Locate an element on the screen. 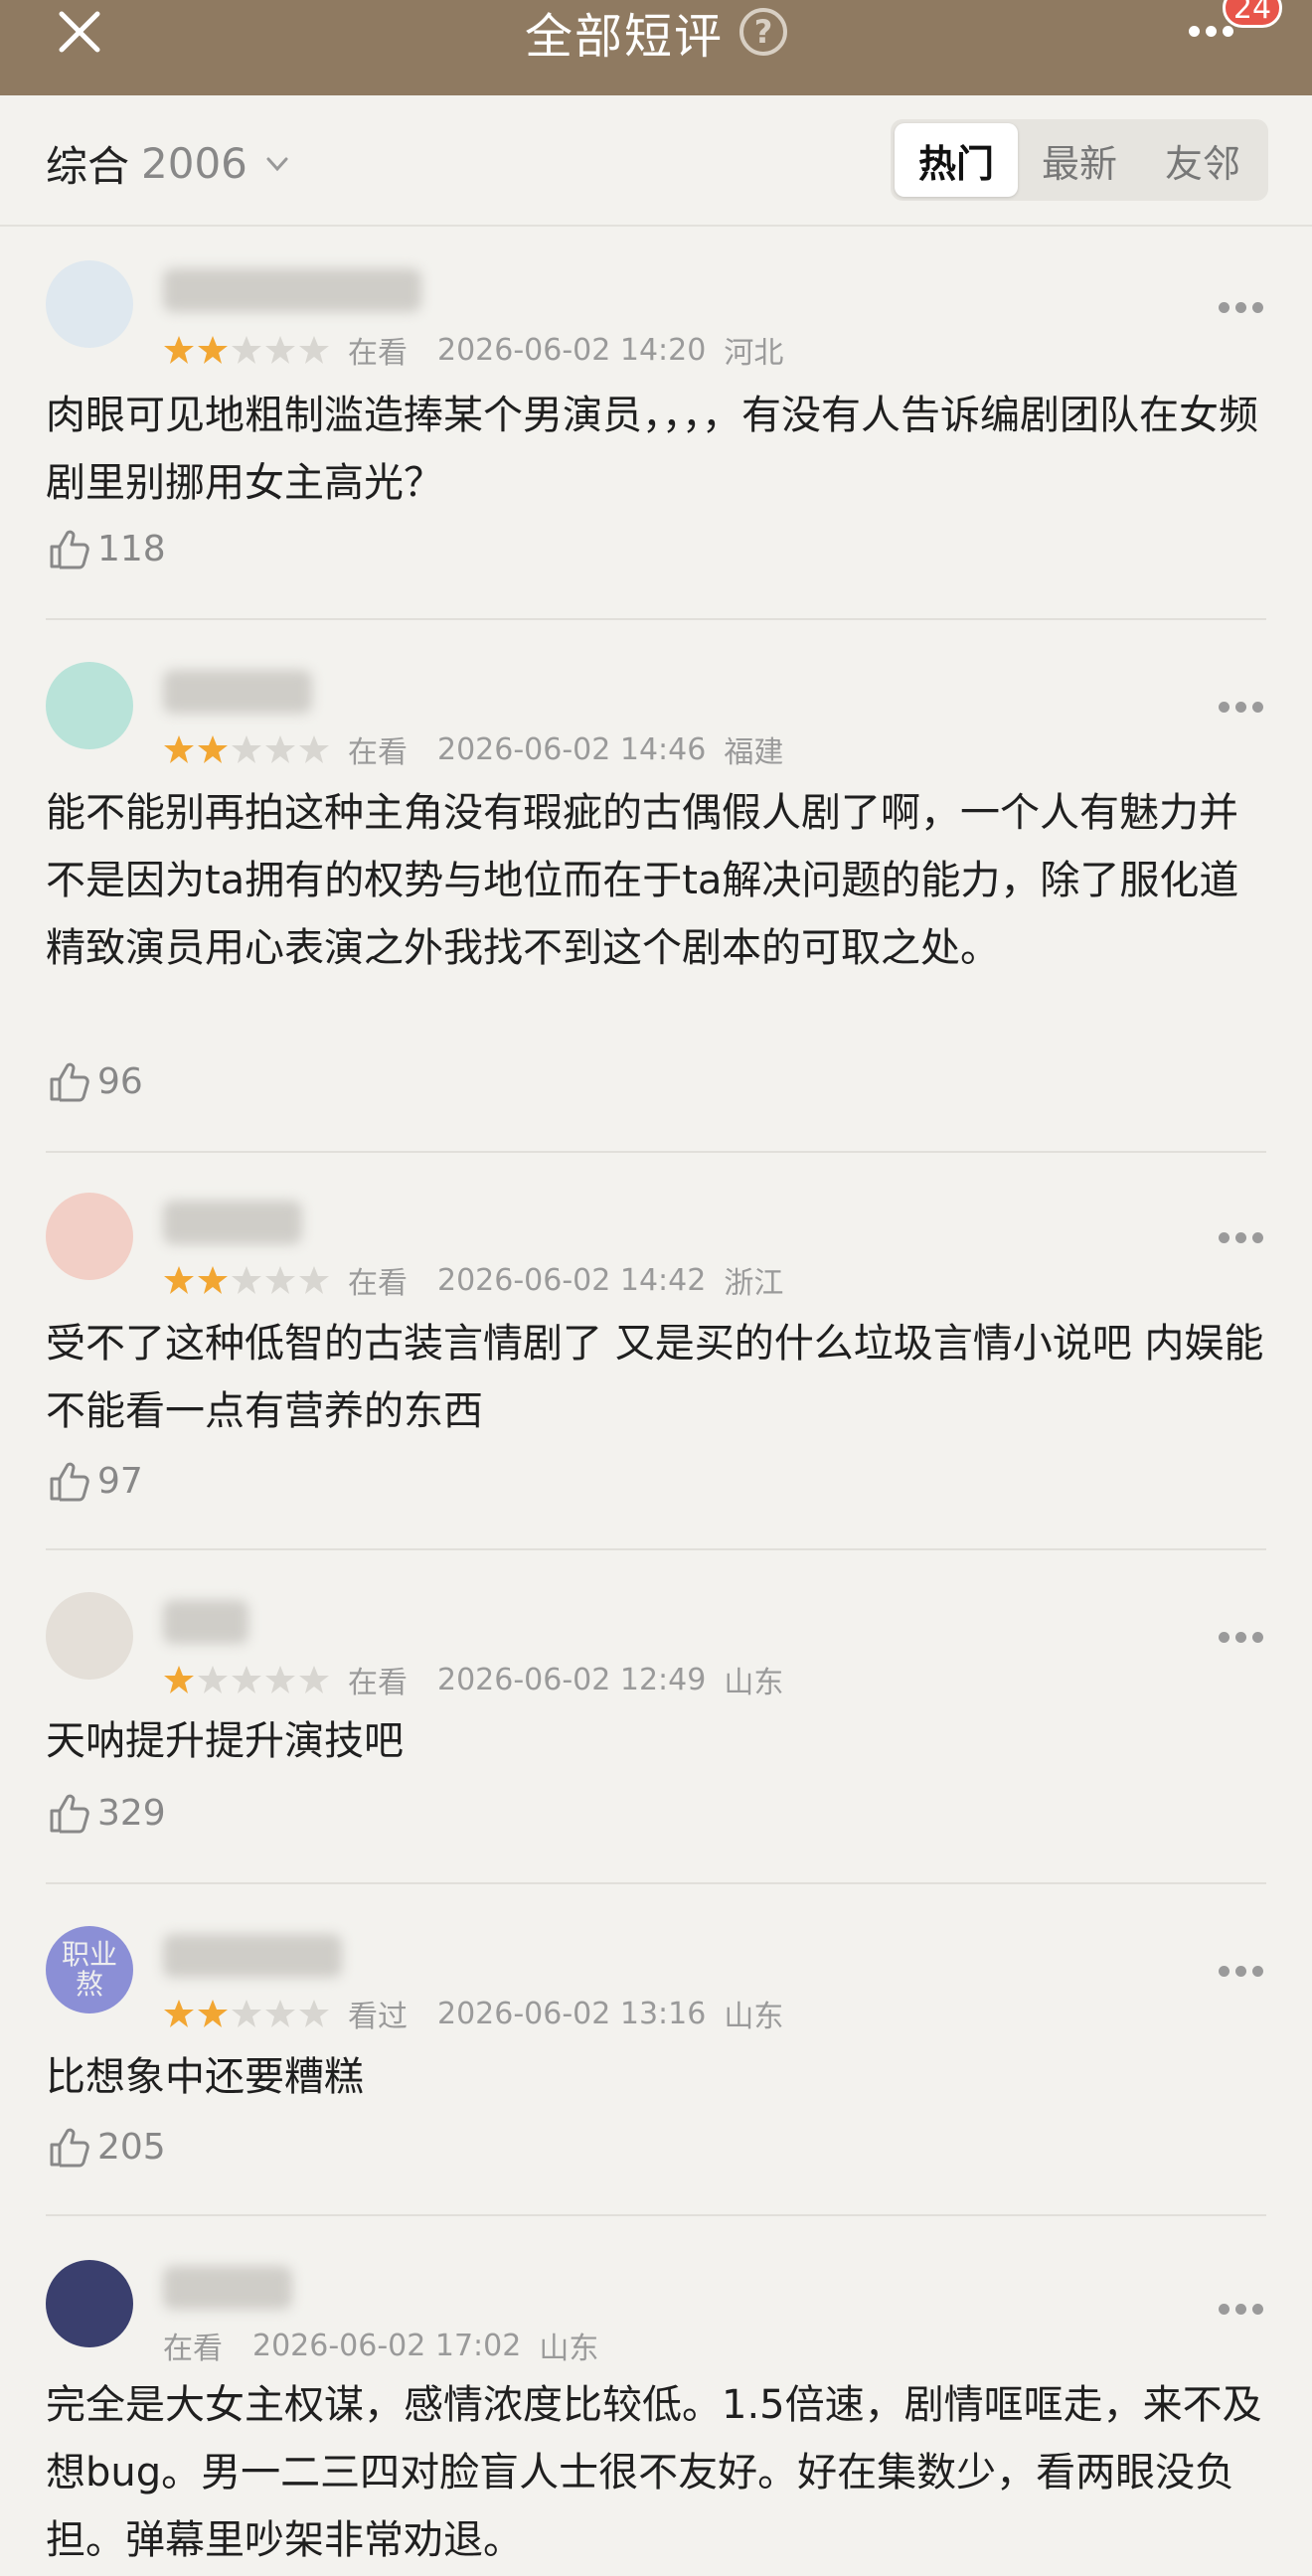  review-location: 福建 is located at coordinates (754, 752).